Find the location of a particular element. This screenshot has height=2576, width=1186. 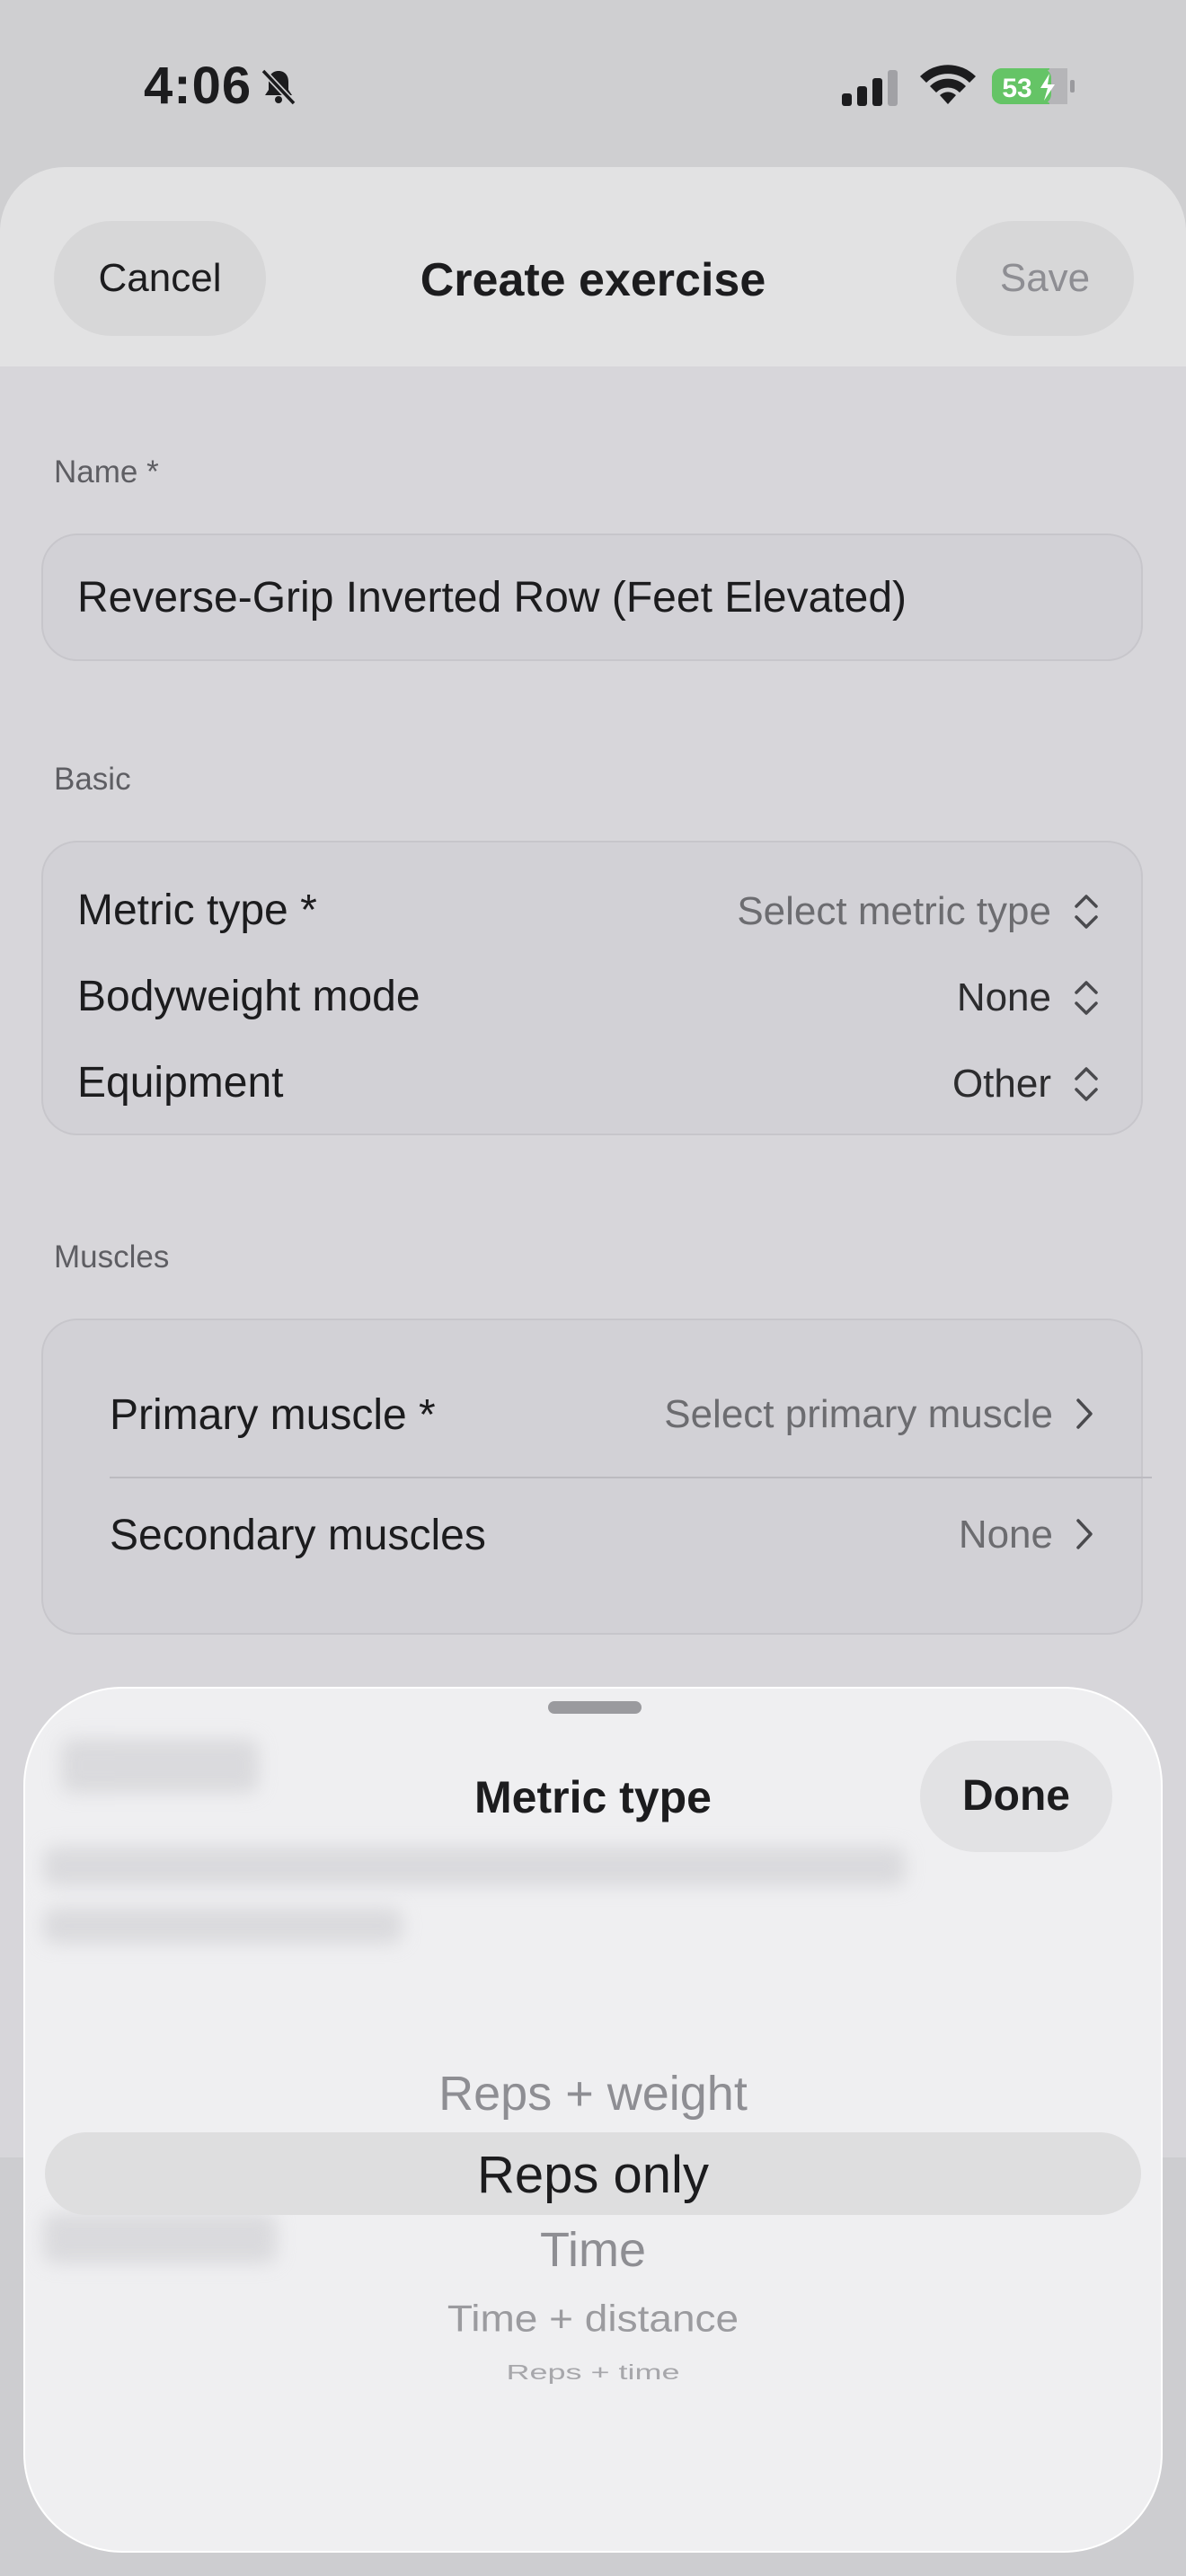

save-button: Save is located at coordinates (1045, 278).